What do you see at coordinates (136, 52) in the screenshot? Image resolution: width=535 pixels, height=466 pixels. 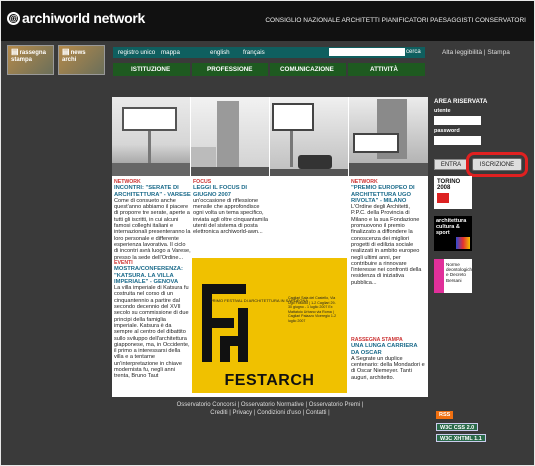 I see `nav-registro-unico: registro unico` at bounding box center [136, 52].